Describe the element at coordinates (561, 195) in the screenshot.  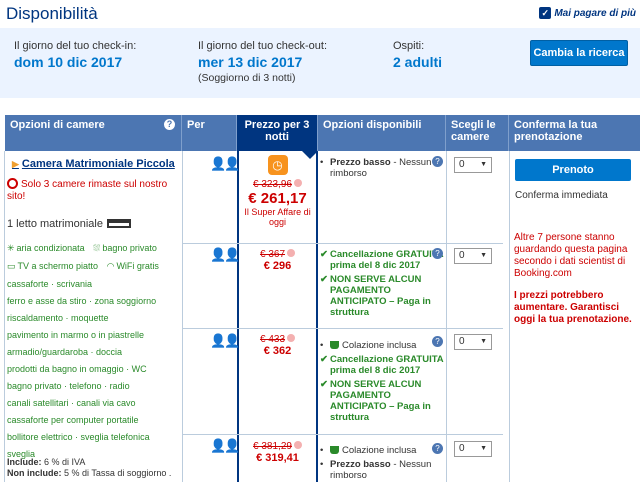
I see `instant-confirmation: Conferma immediata` at that location.